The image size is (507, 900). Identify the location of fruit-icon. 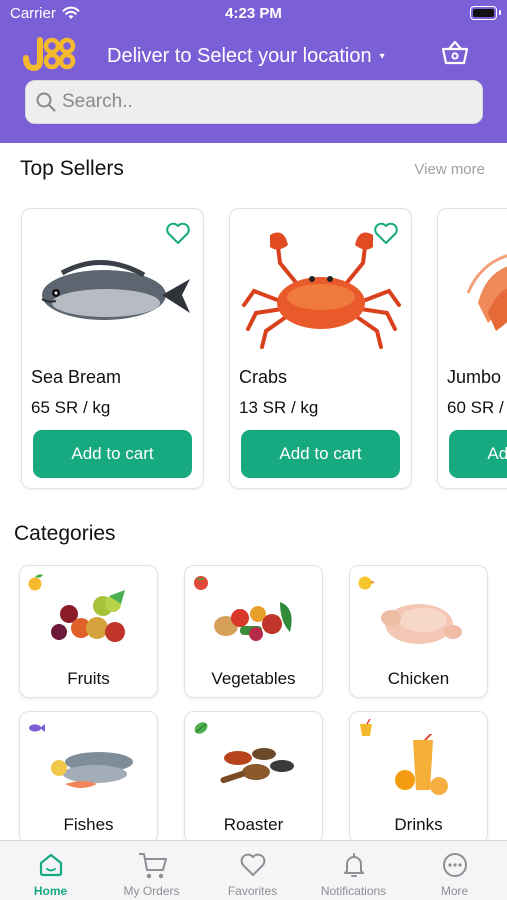
(35, 582).